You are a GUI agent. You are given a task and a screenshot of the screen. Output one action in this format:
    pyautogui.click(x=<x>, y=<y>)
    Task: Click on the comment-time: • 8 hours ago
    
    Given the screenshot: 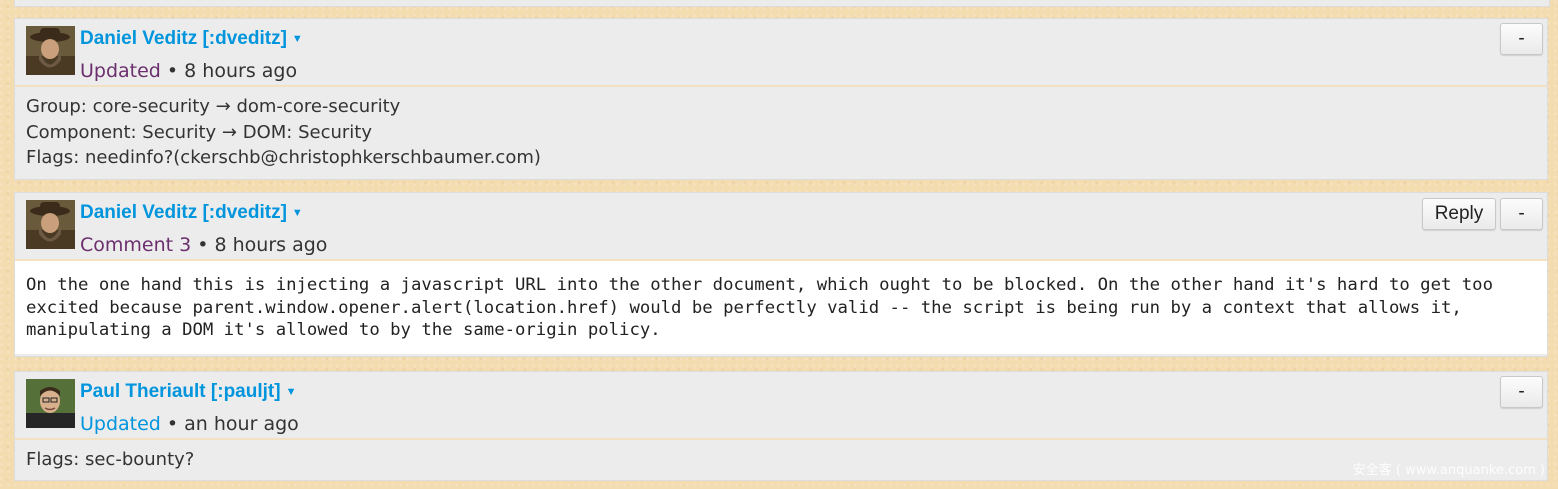 What is the action you would take?
    pyautogui.click(x=262, y=245)
    